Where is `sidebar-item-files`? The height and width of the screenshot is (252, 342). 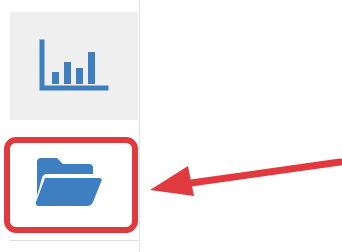
sidebar-item-files is located at coordinates (68, 182).